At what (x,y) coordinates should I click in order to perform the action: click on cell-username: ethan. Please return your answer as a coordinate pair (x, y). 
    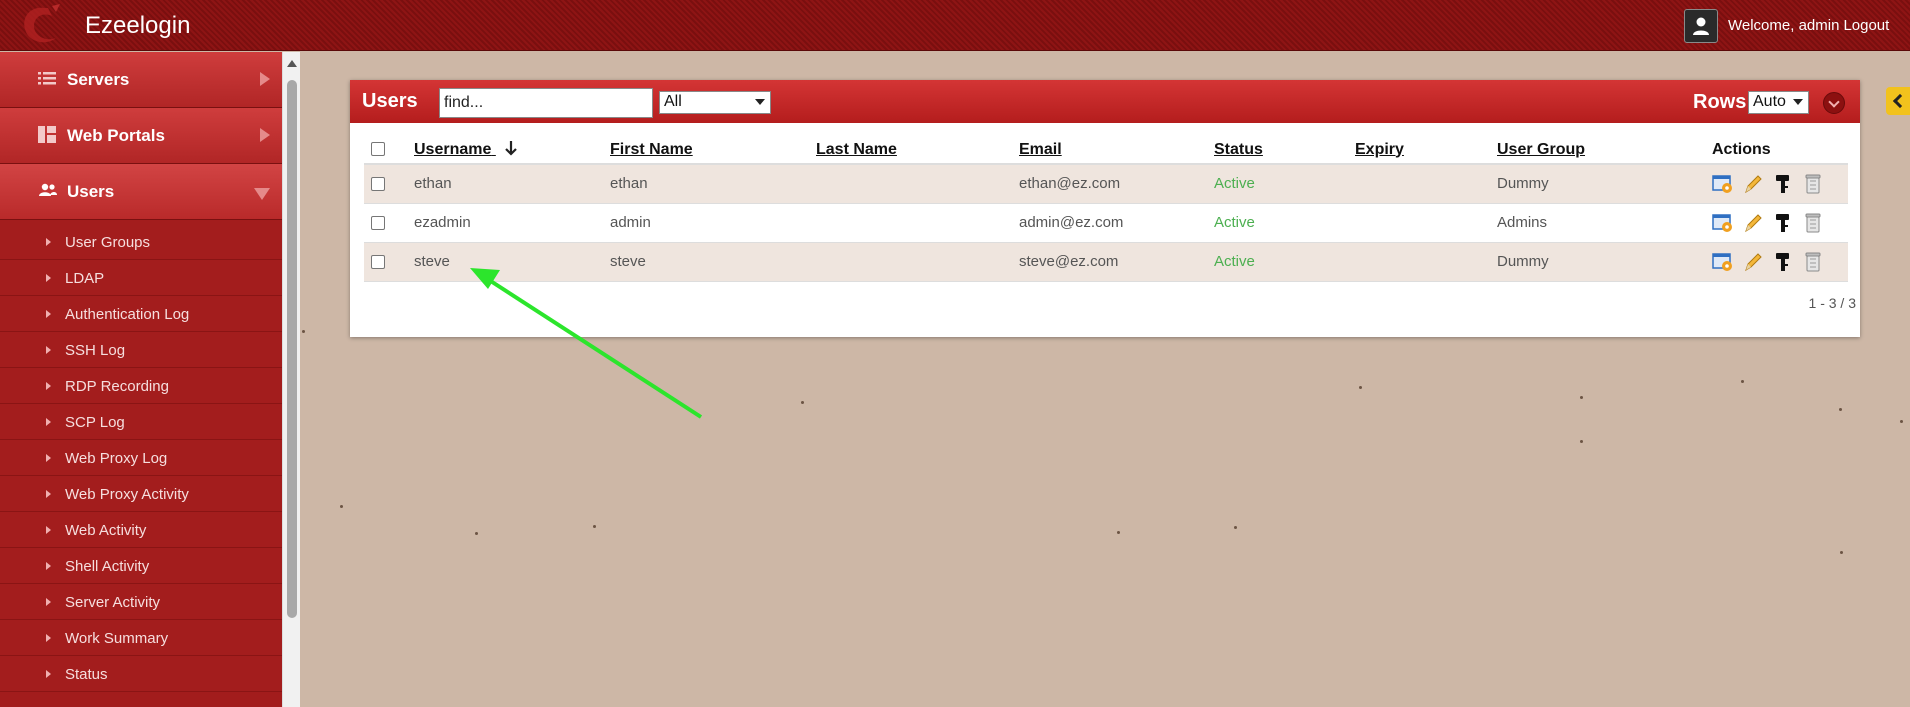
    Looking at the image, I should click on (512, 184).